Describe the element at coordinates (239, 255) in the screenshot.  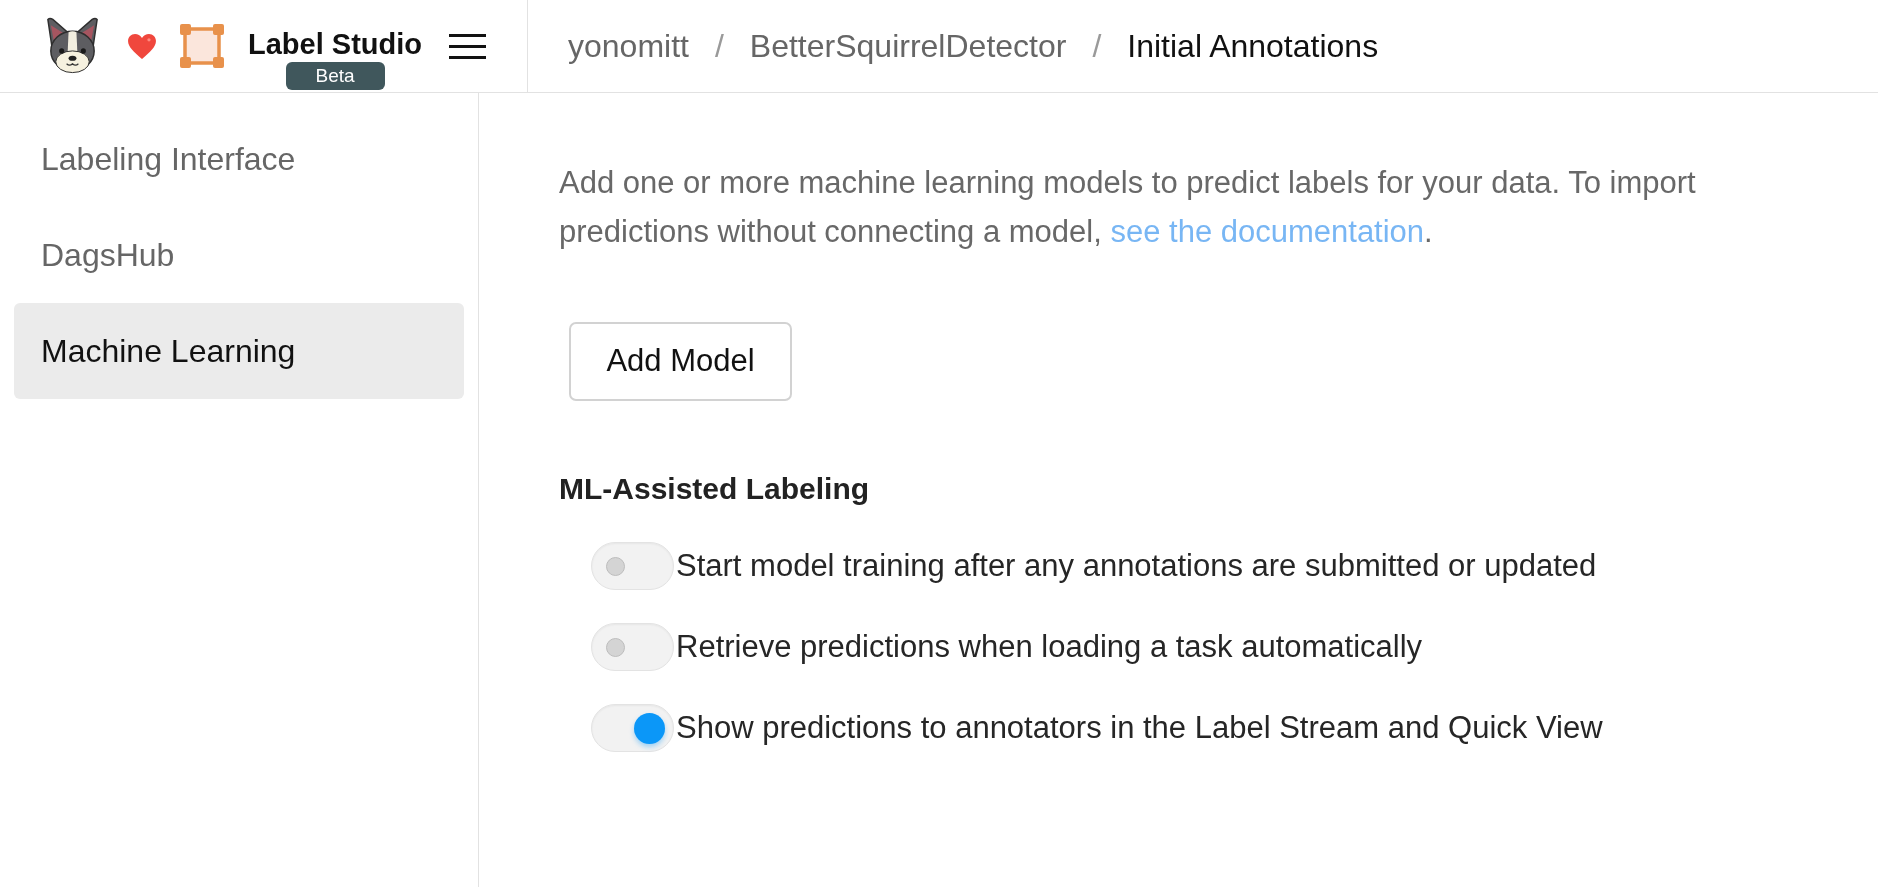
I see `sidebar-item: DagsHub` at that location.